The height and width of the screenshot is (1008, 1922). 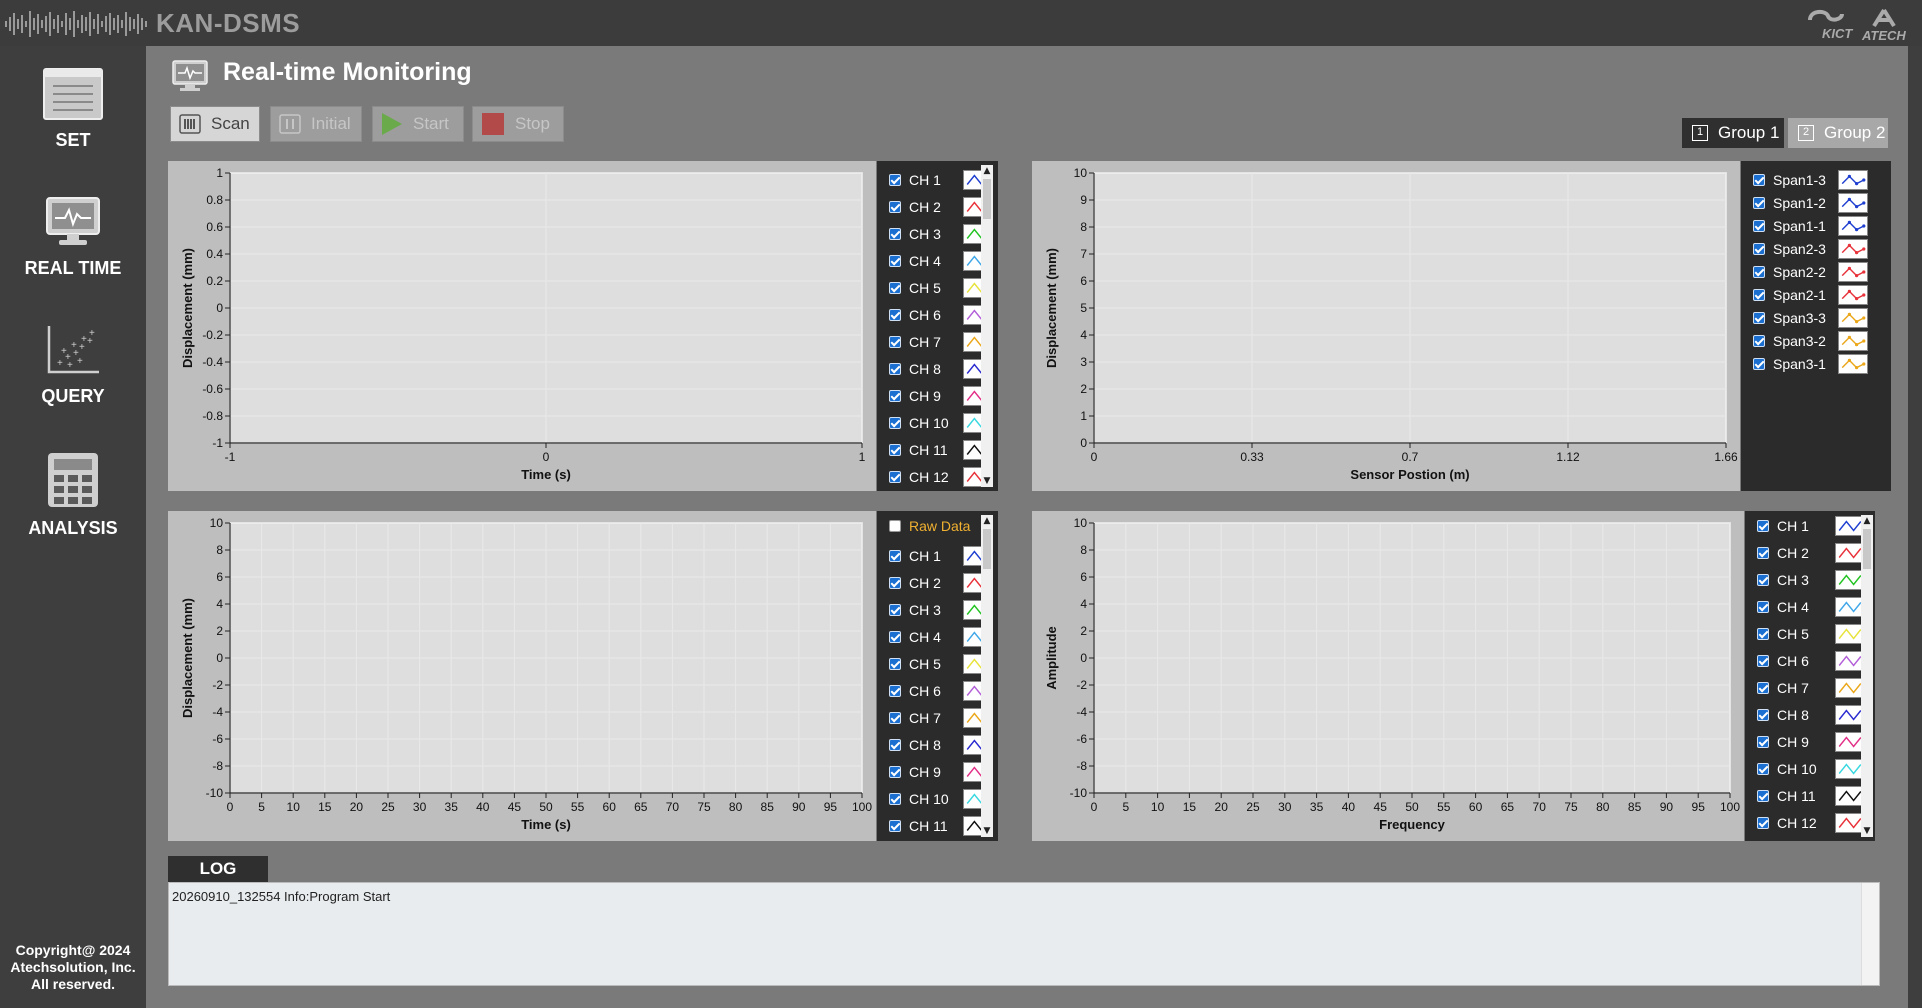 I want to click on legend-item: CH 7, so click(x=1783, y=688).